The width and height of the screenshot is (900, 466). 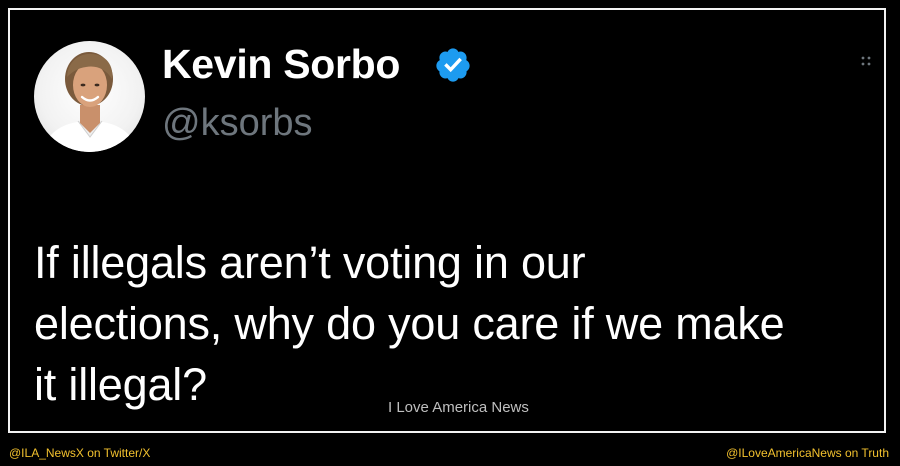 What do you see at coordinates (80, 453) in the screenshot?
I see `footer-twitter-handle: @ILA_NewsX on Twitter/X` at bounding box center [80, 453].